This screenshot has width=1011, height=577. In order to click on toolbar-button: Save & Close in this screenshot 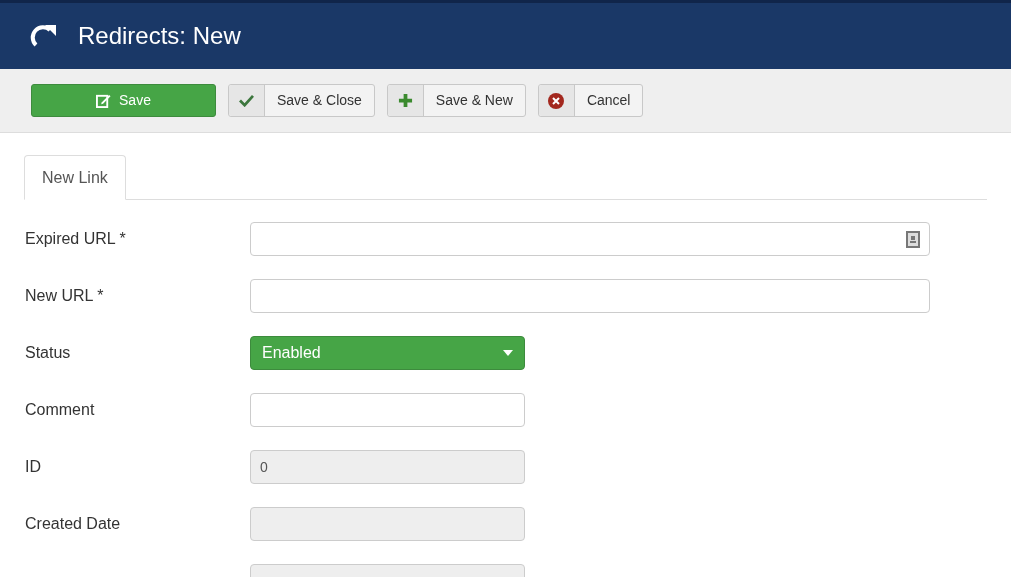, I will do `click(301, 100)`.